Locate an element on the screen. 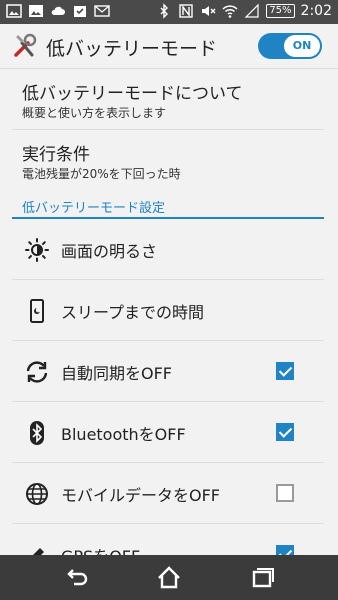  mobile-data-checkbox is located at coordinates (285, 493).